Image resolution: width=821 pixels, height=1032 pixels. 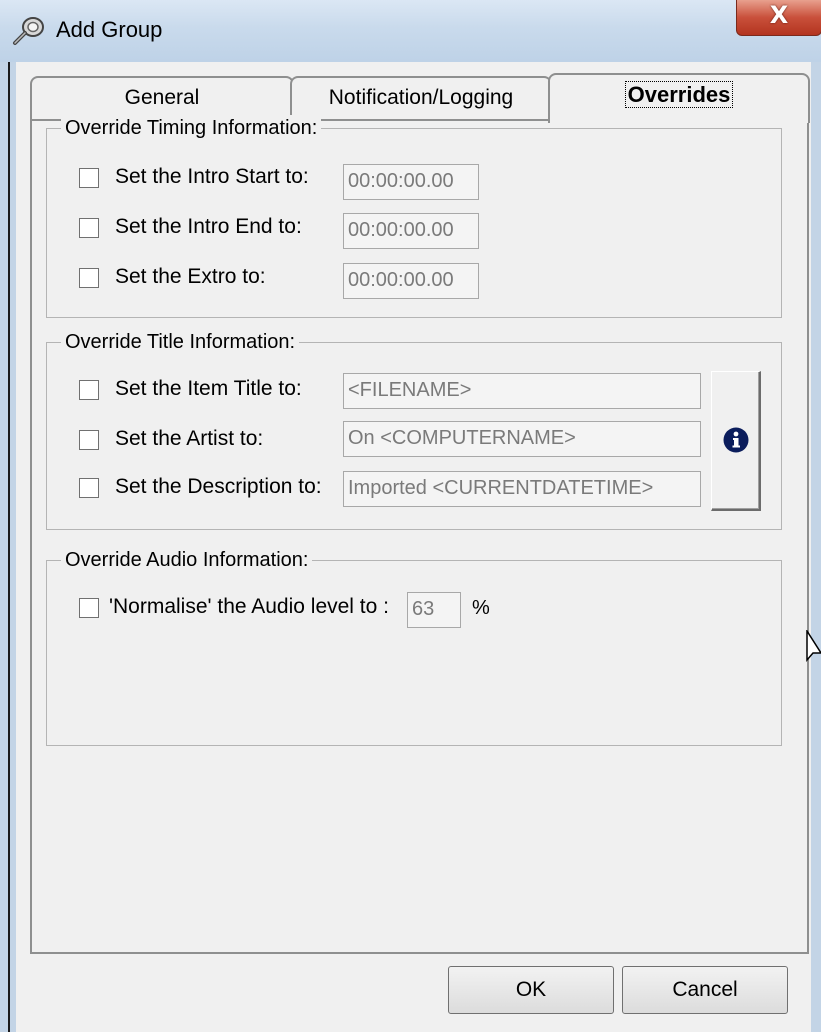 What do you see at coordinates (411, 182) in the screenshot?
I see `intro-start-field: 00:00:00.00` at bounding box center [411, 182].